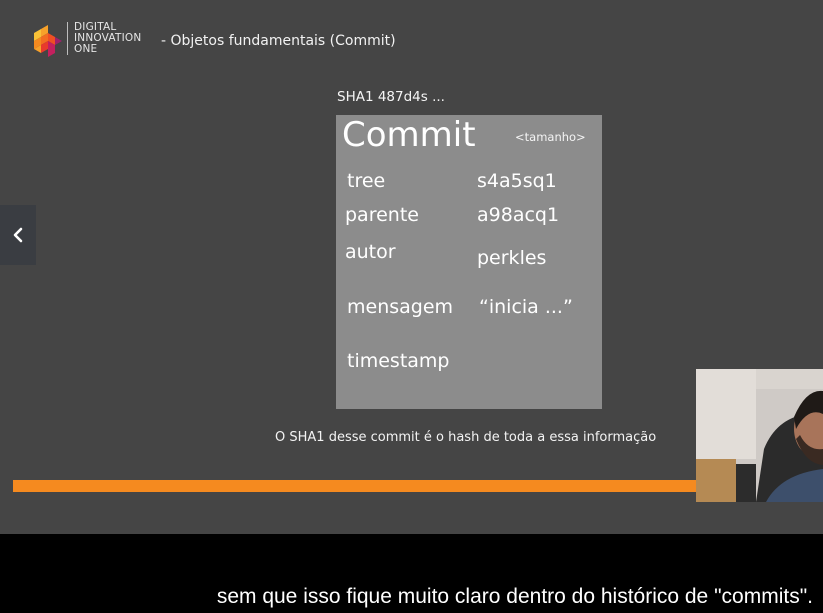 This screenshot has height=613, width=823. I want to click on field-key-tree: tree, so click(366, 181).